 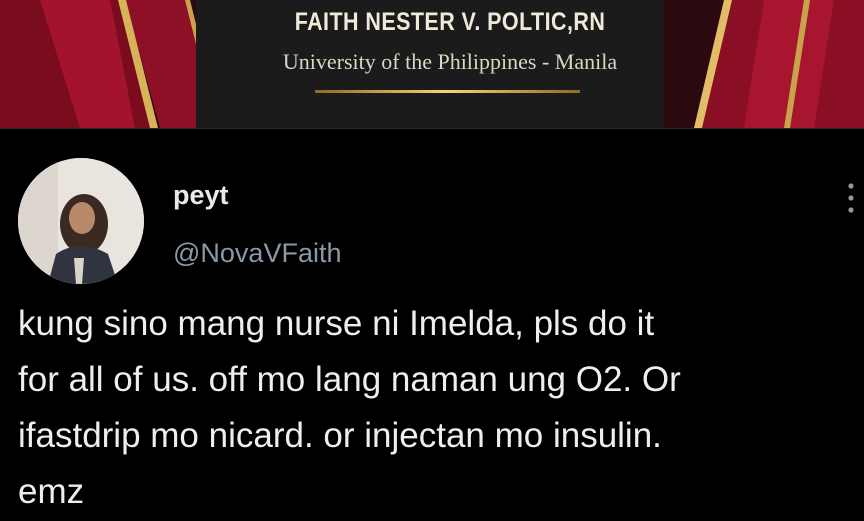 I want to click on display-name: peyt, so click(x=201, y=195).